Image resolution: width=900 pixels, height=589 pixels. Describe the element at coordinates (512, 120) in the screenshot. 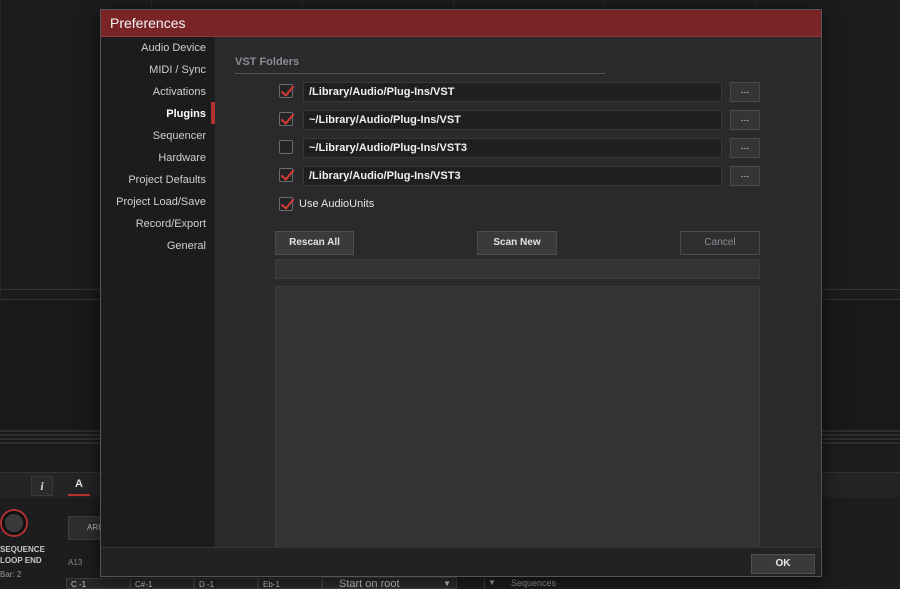

I see `folder-path-field: ~/Library/Audio/Plug-Ins/VST` at that location.